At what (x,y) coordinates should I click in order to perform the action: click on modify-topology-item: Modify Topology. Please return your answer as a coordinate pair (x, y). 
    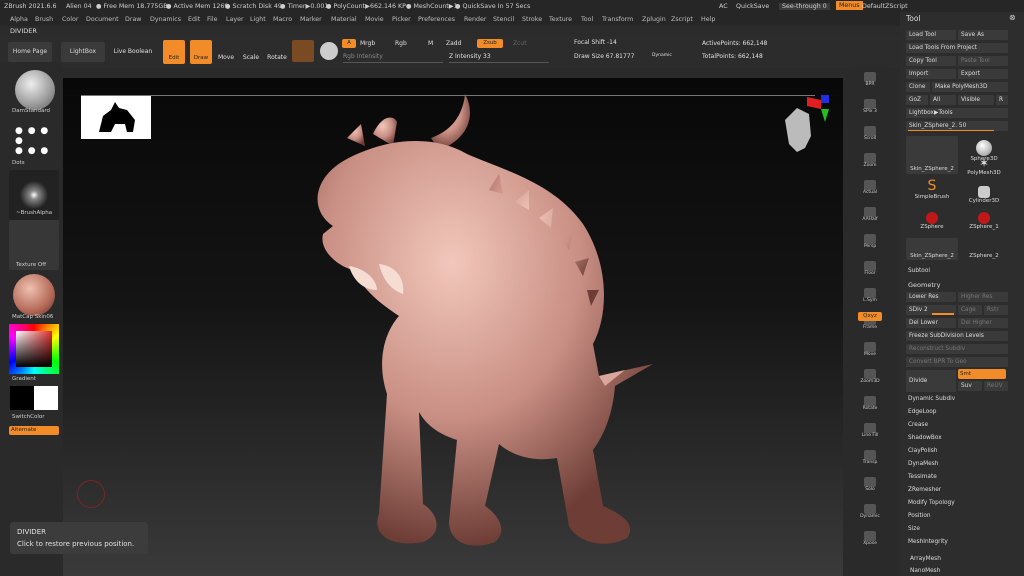
    Looking at the image, I should click on (931, 503).